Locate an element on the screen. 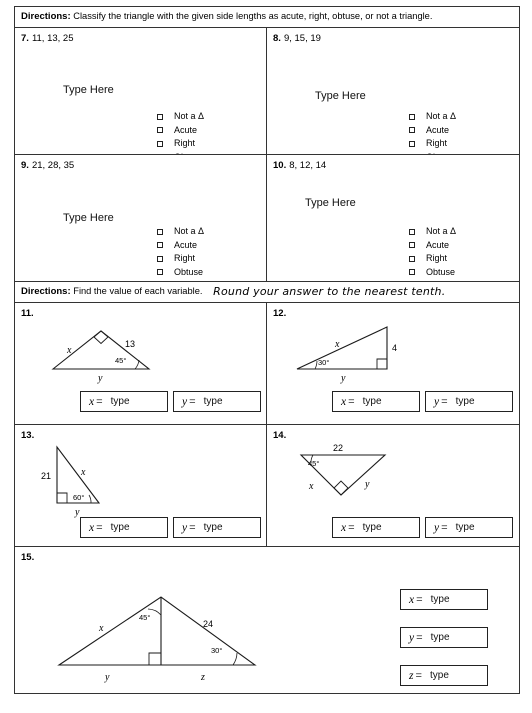  choice-10-right: Right is located at coordinates (432, 259).